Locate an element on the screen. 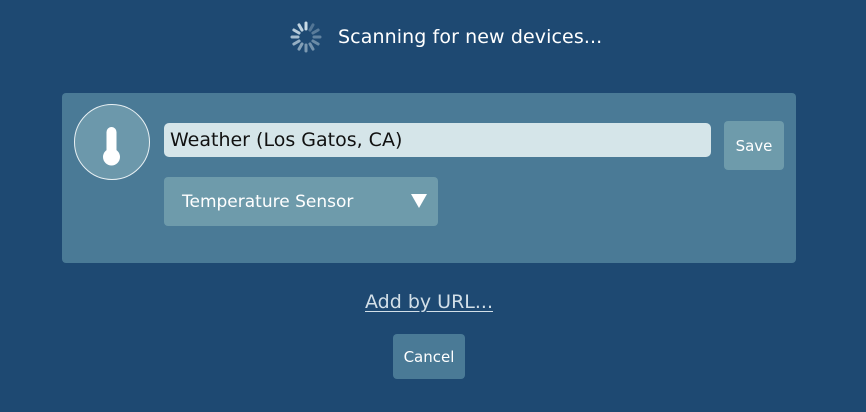  save-button: Save is located at coordinates (754, 145).